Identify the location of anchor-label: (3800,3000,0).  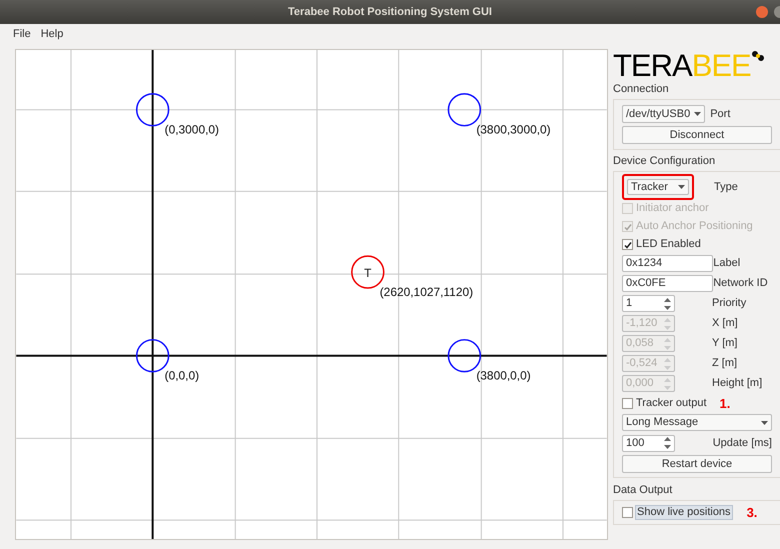
(513, 129).